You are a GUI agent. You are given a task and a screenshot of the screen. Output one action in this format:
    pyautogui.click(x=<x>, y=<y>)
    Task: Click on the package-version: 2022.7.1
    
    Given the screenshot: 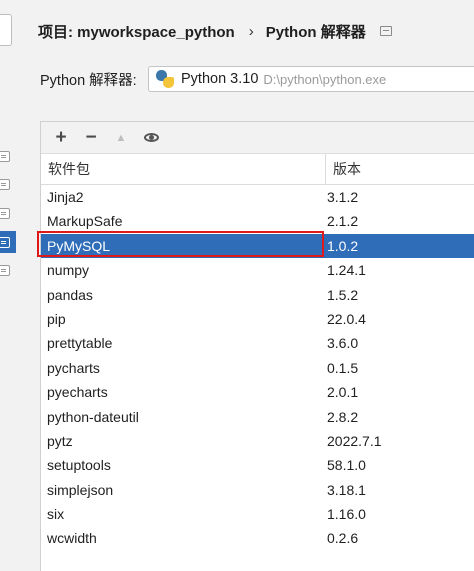 What is the action you would take?
    pyautogui.click(x=354, y=440)
    